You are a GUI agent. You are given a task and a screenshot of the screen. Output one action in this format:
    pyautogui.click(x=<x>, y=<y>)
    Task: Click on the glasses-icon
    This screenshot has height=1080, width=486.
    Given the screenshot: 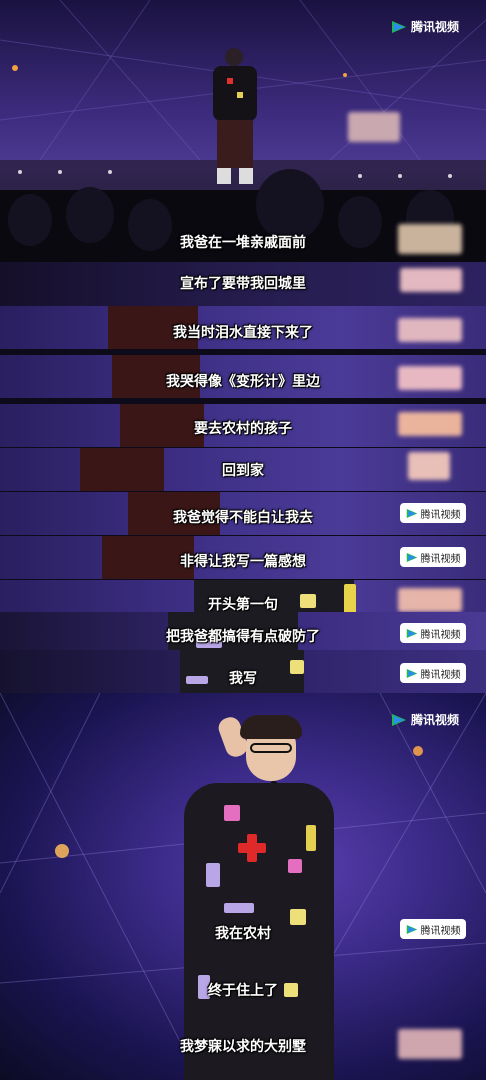 What is the action you would take?
    pyautogui.click(x=271, y=748)
    